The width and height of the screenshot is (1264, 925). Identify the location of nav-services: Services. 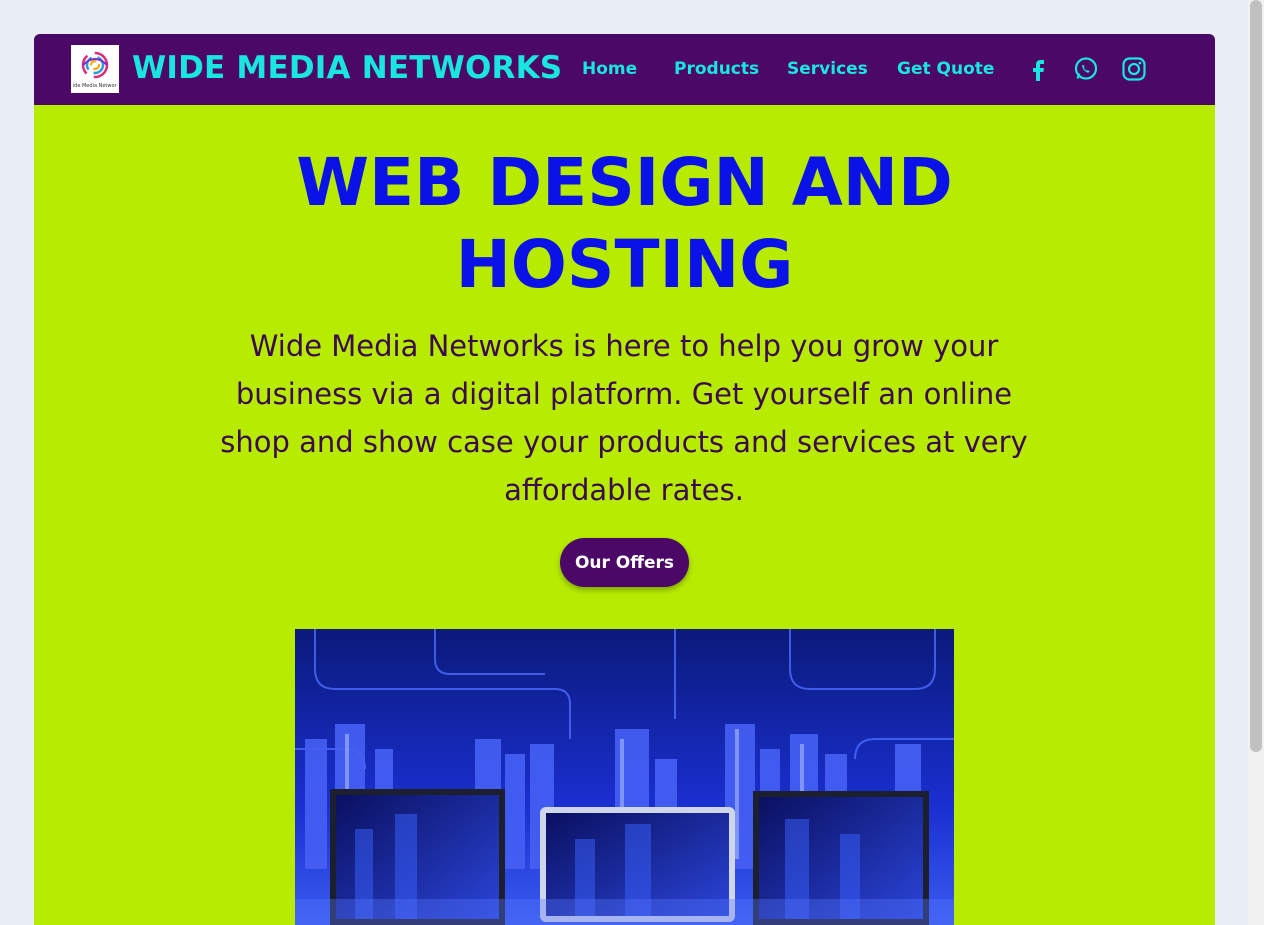
(827, 69).